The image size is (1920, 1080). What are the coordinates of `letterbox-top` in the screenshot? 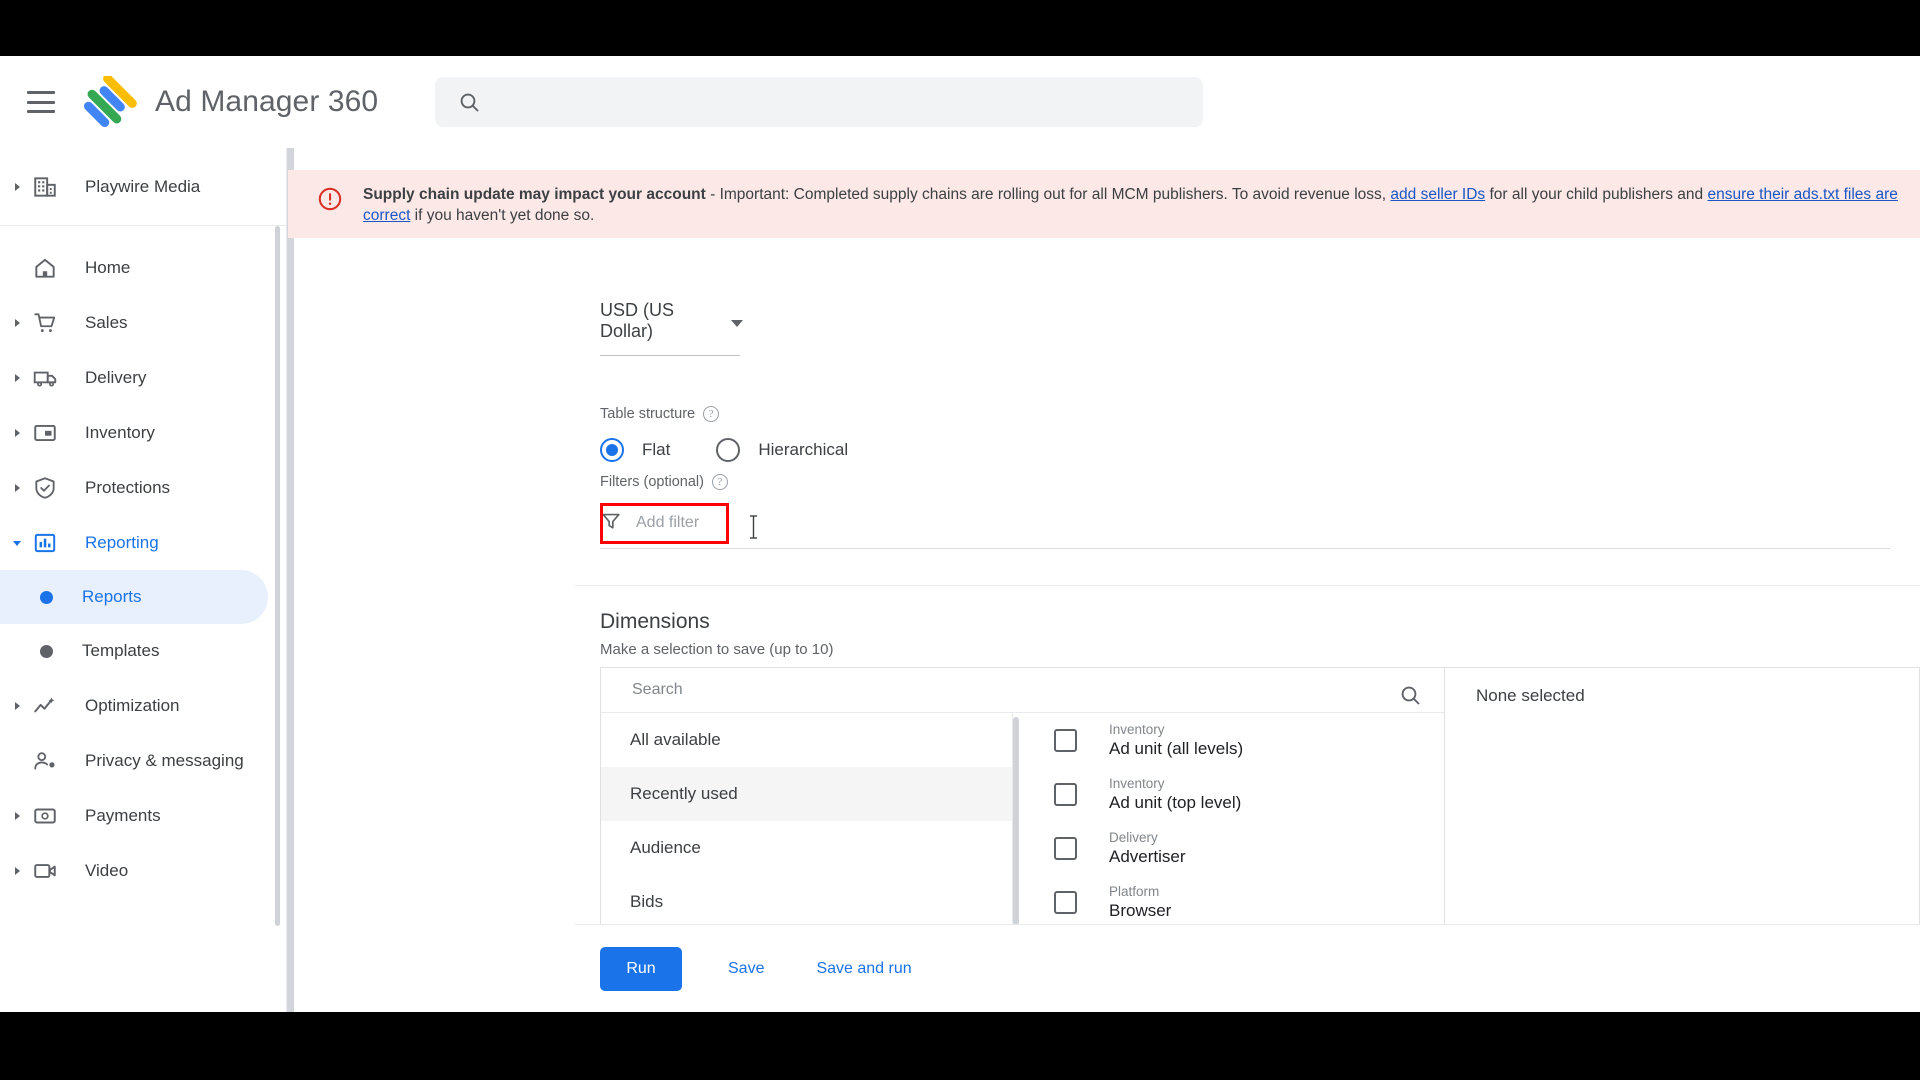 It's located at (960, 28).